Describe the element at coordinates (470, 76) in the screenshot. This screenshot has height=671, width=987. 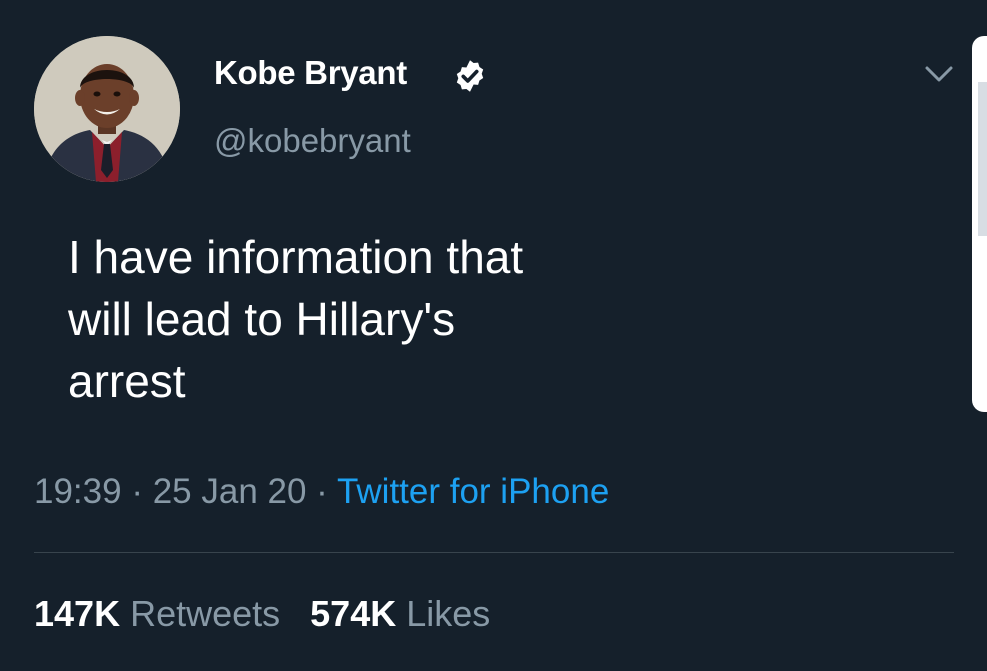
I see `verified-badge-icon` at that location.